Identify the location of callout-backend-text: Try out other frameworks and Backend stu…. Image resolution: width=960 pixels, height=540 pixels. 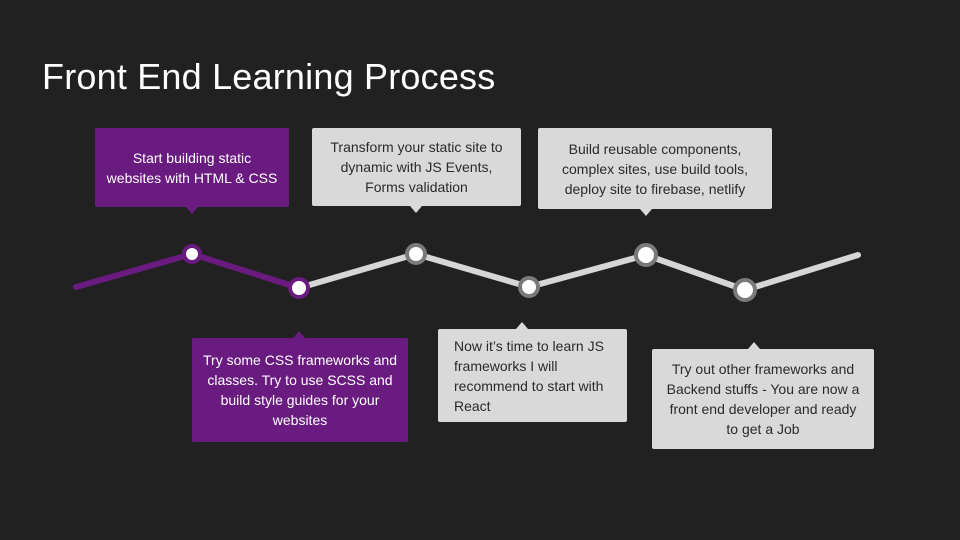
(763, 399).